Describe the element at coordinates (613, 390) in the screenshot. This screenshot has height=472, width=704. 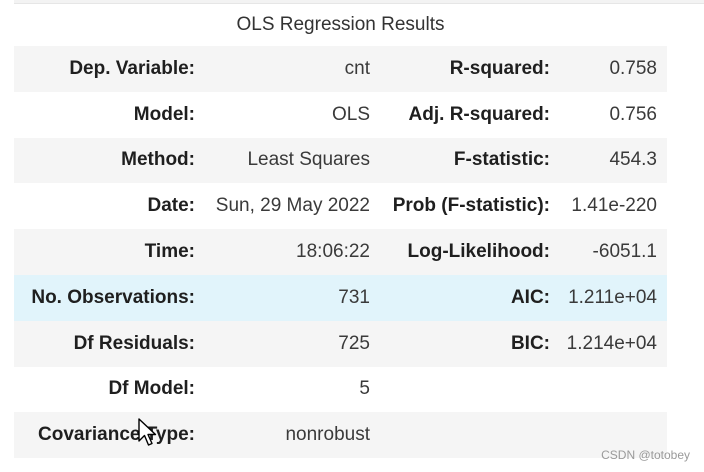
I see `stat-value` at that location.